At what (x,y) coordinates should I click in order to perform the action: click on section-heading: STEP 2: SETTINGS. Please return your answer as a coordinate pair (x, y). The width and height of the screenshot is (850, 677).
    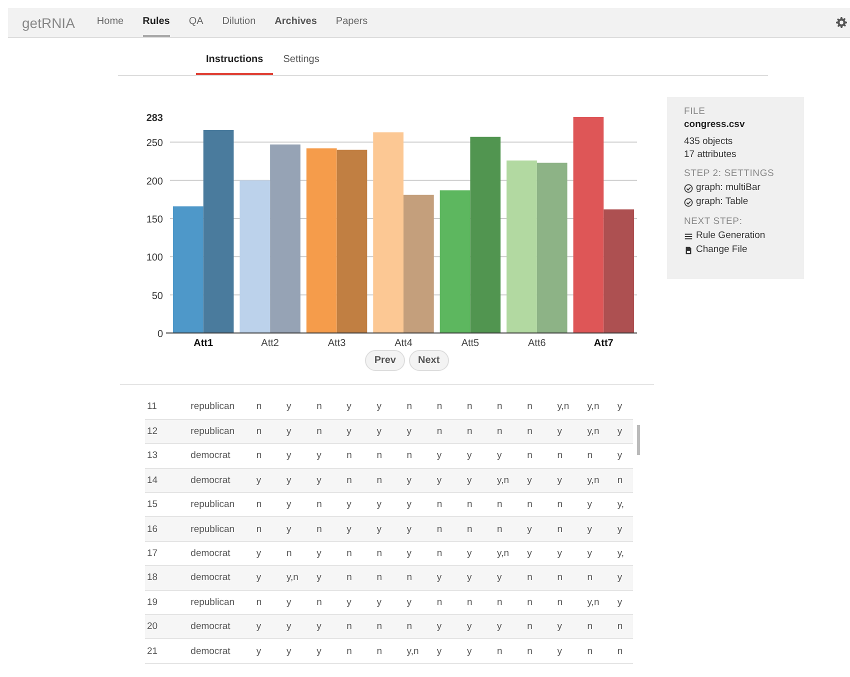
    Looking at the image, I should click on (730, 173).